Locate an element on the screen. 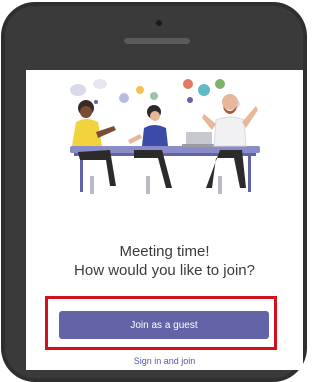 This screenshot has width=320, height=382. speaker-grille is located at coordinates (157, 41).